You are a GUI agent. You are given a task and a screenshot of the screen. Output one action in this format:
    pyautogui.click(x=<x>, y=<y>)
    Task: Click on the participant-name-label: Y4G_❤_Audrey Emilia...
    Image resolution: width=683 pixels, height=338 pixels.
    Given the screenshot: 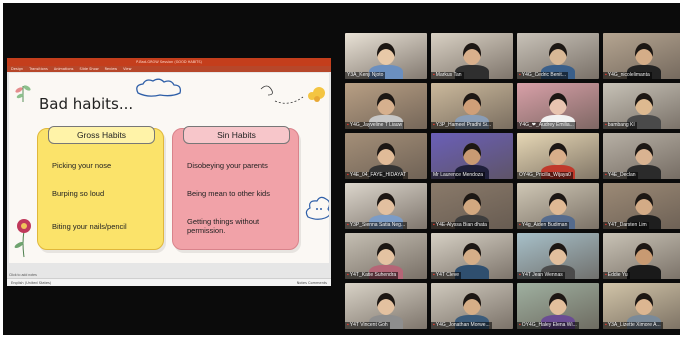 What is the action you would take?
    pyautogui.click(x=546, y=125)
    